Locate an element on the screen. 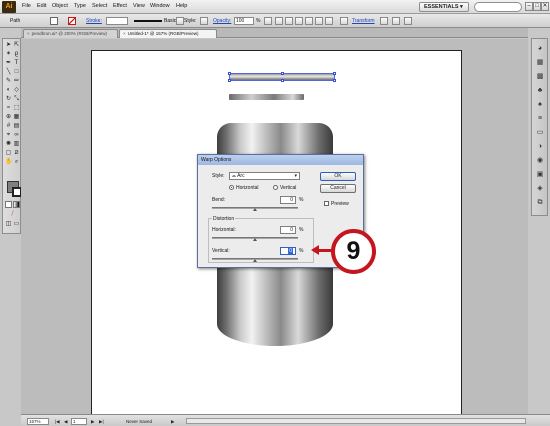 This screenshot has width=550, height=426. zoom-field: 157% is located at coordinates (38, 421).